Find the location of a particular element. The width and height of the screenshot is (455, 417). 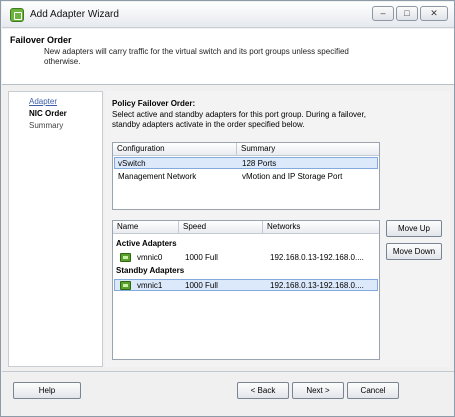

row-configuration: vSwitch is located at coordinates (132, 163).